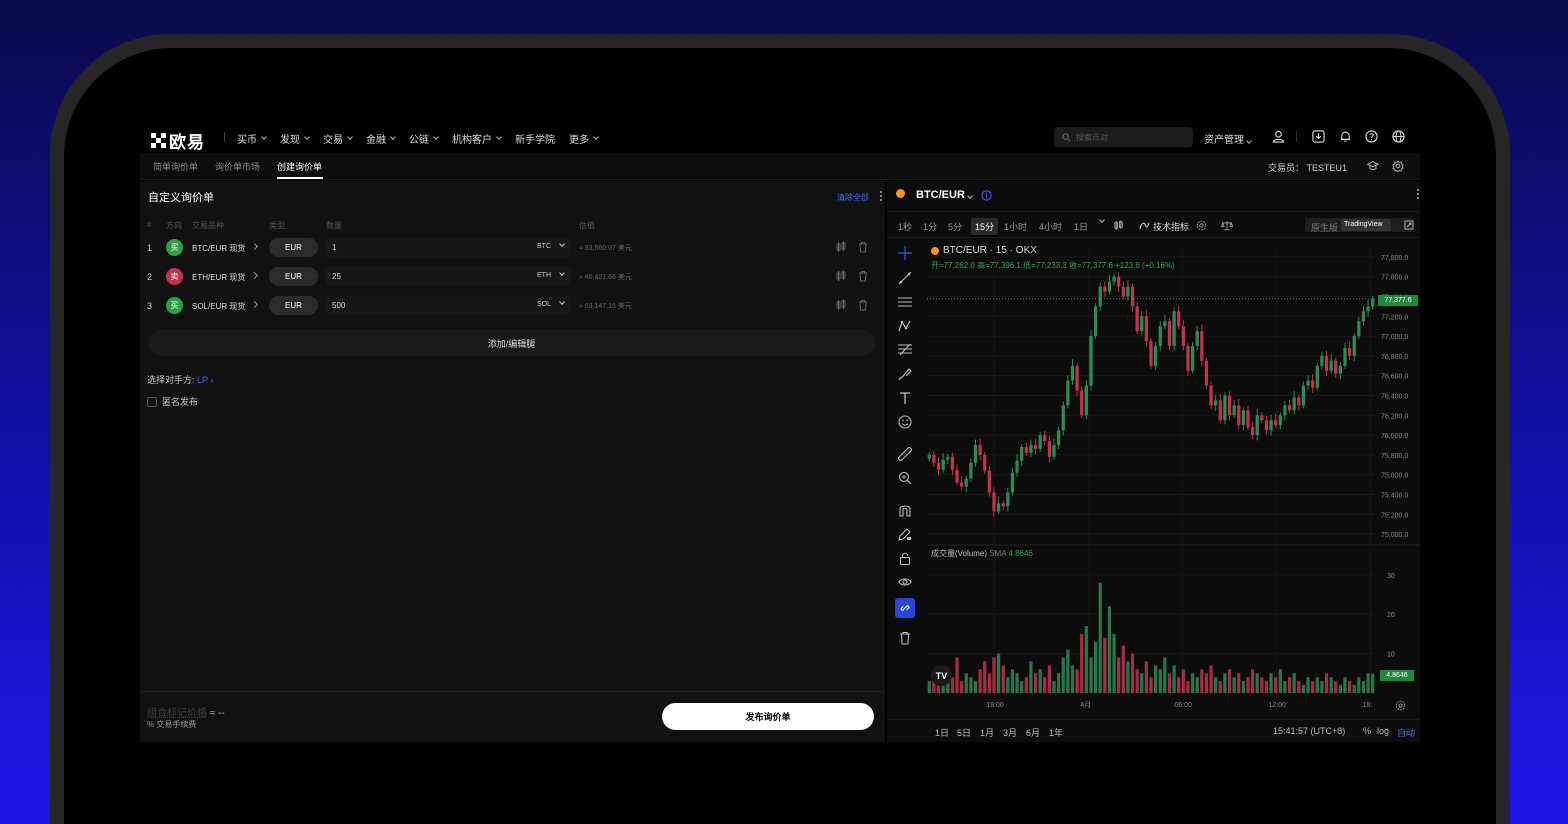 The image size is (1568, 824). Describe the element at coordinates (930, 226) in the screenshot. I see `timeframe-1m: 1分` at that location.